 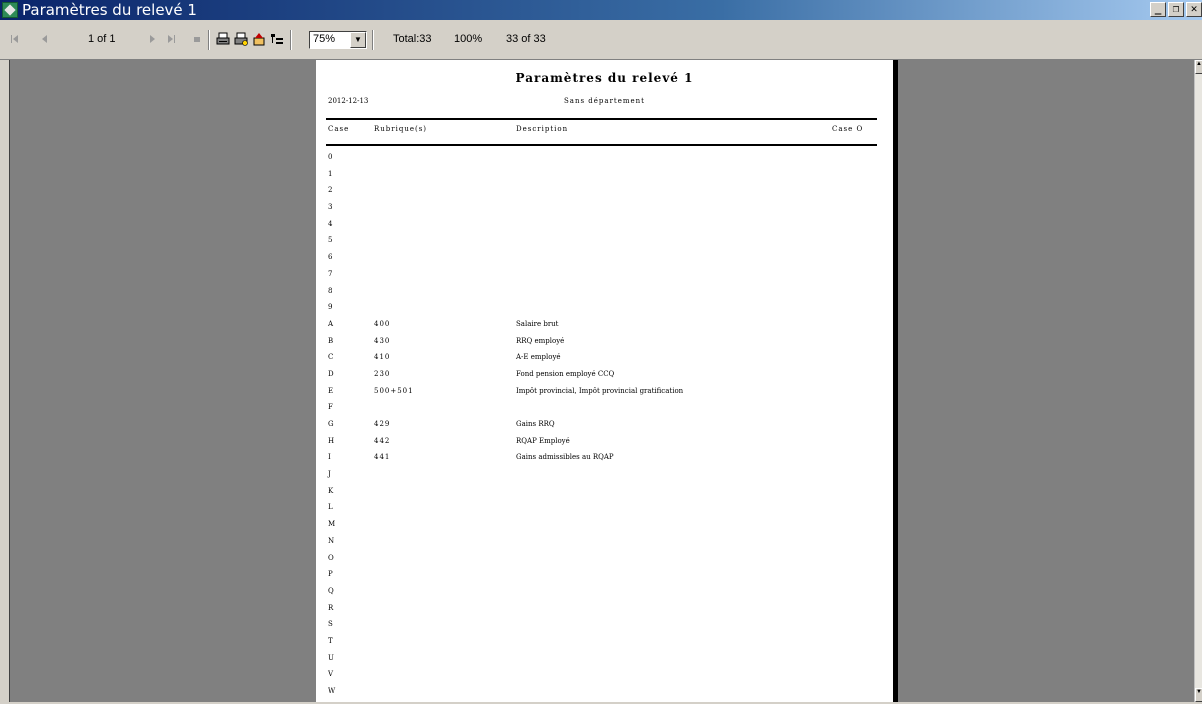 What do you see at coordinates (330, 173) in the screenshot?
I see `row-case: 1` at bounding box center [330, 173].